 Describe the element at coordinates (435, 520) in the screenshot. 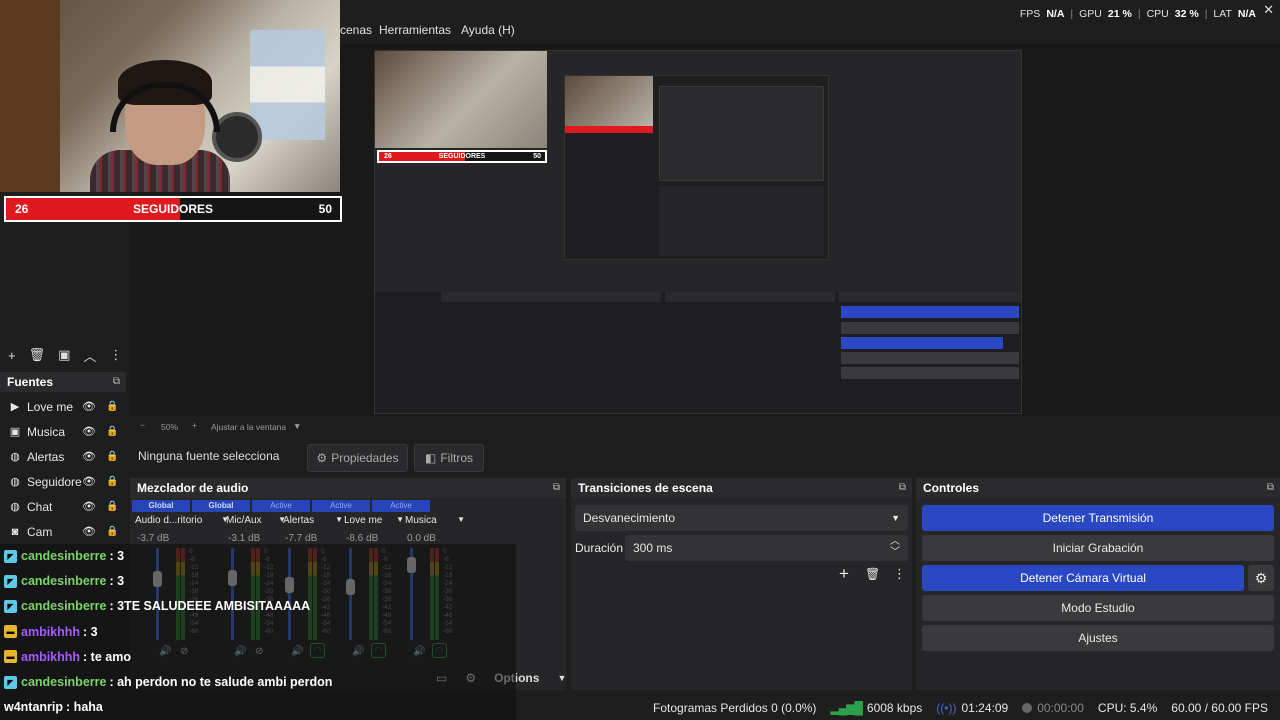

I see `channel-name-select: Musica ▼` at that location.